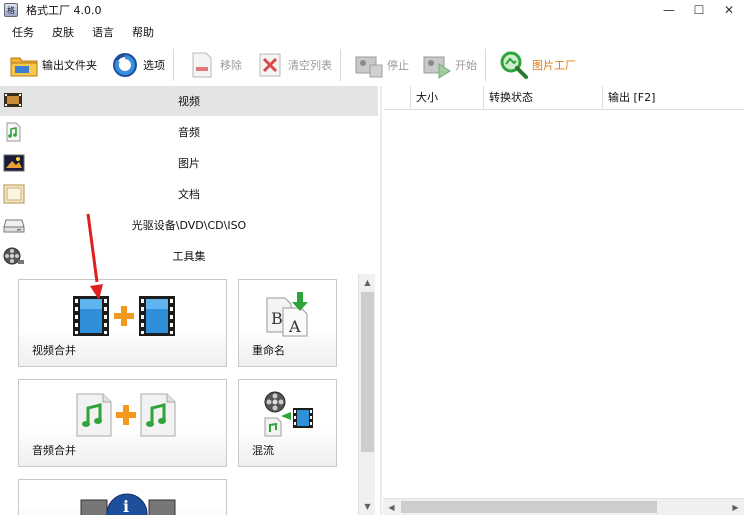 Image resolution: width=744 pixels, height=515 pixels. I want to click on category-disc: 光驱设备\DVD\CD\ISO, so click(189, 225).